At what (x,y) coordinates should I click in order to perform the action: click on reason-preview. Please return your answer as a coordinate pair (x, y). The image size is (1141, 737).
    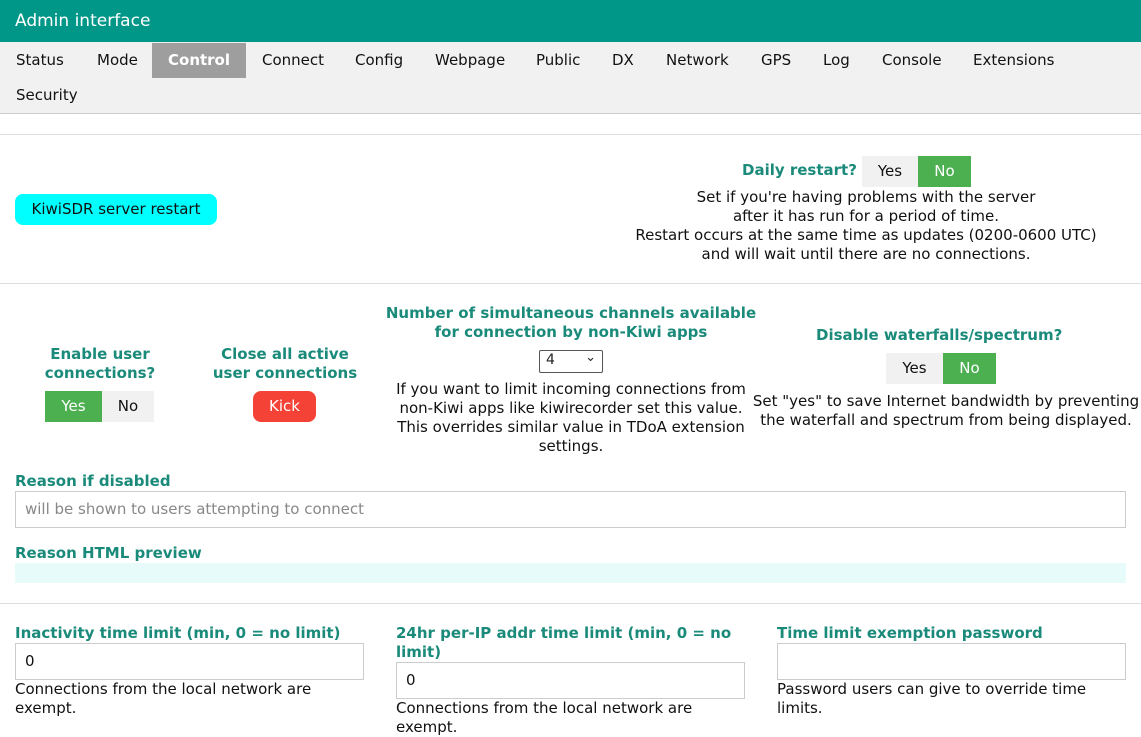
    Looking at the image, I should click on (570, 573).